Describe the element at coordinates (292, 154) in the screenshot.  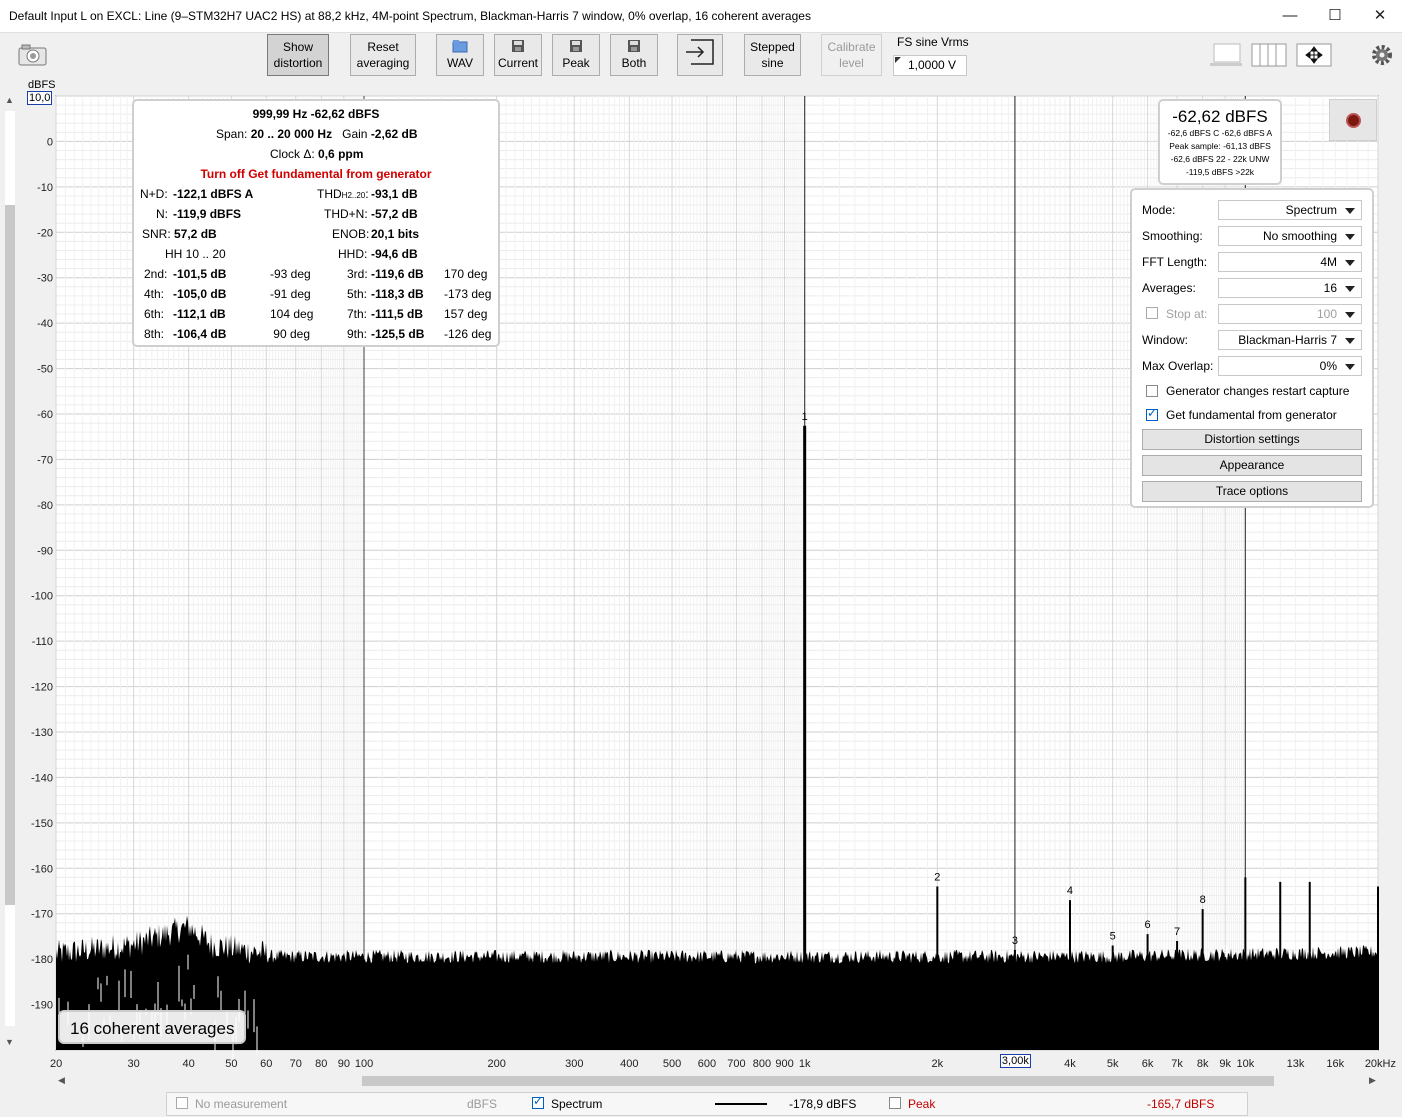
I see `clock-label: Clock Δ:` at that location.